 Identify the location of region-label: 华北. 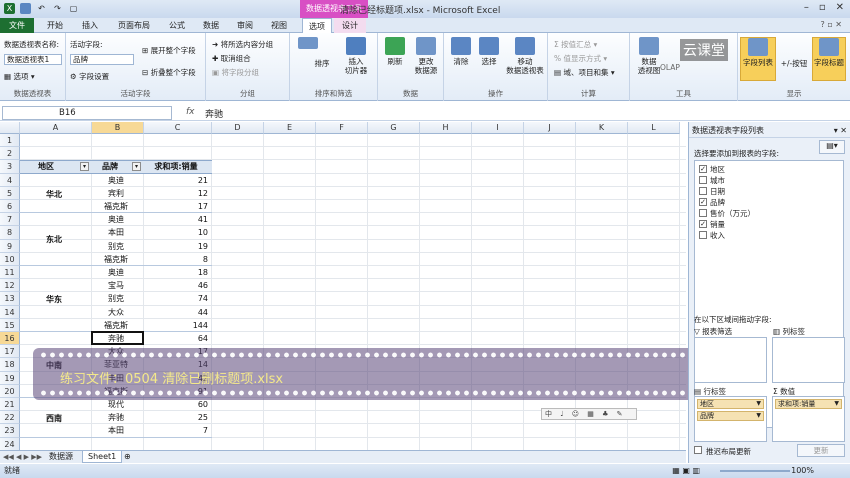
(54, 195).